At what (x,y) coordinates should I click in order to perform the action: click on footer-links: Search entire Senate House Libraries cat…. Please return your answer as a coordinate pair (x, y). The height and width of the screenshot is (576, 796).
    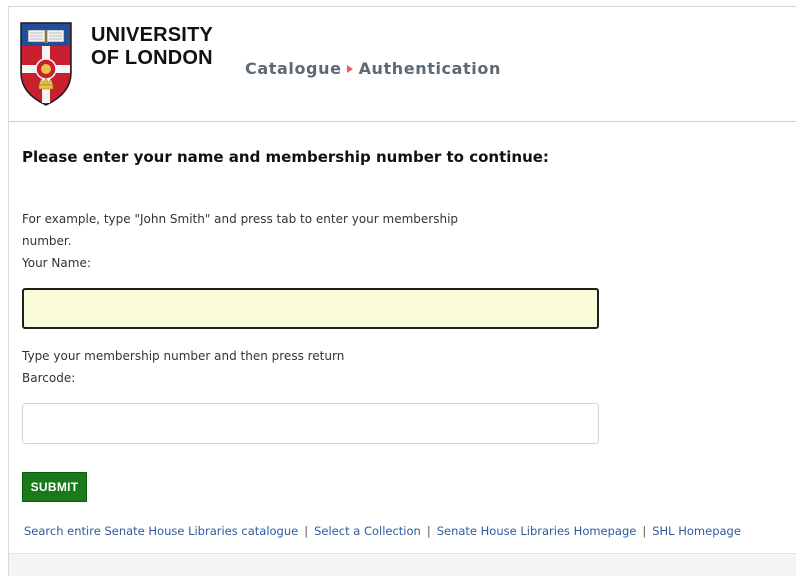
    Looking at the image, I should click on (382, 531).